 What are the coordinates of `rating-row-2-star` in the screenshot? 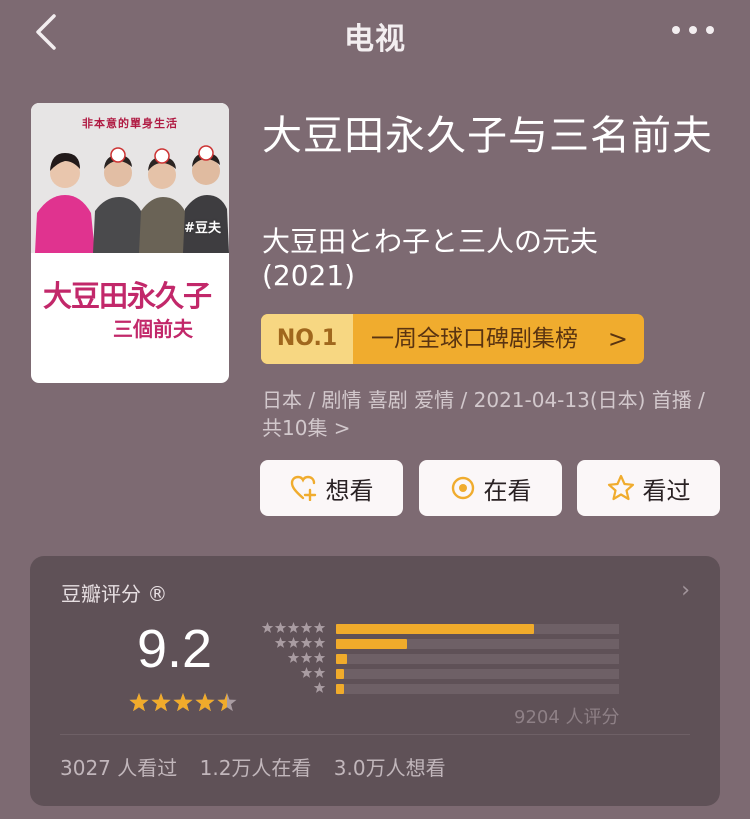 It's located at (439, 673).